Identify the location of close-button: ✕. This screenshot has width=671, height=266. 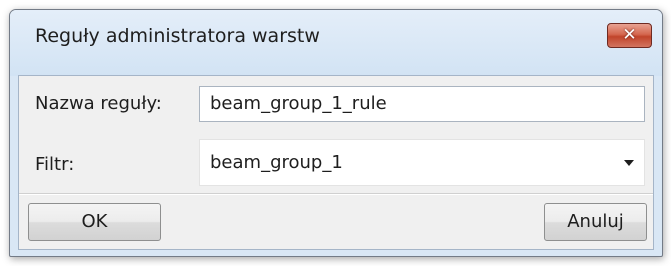
(629, 35).